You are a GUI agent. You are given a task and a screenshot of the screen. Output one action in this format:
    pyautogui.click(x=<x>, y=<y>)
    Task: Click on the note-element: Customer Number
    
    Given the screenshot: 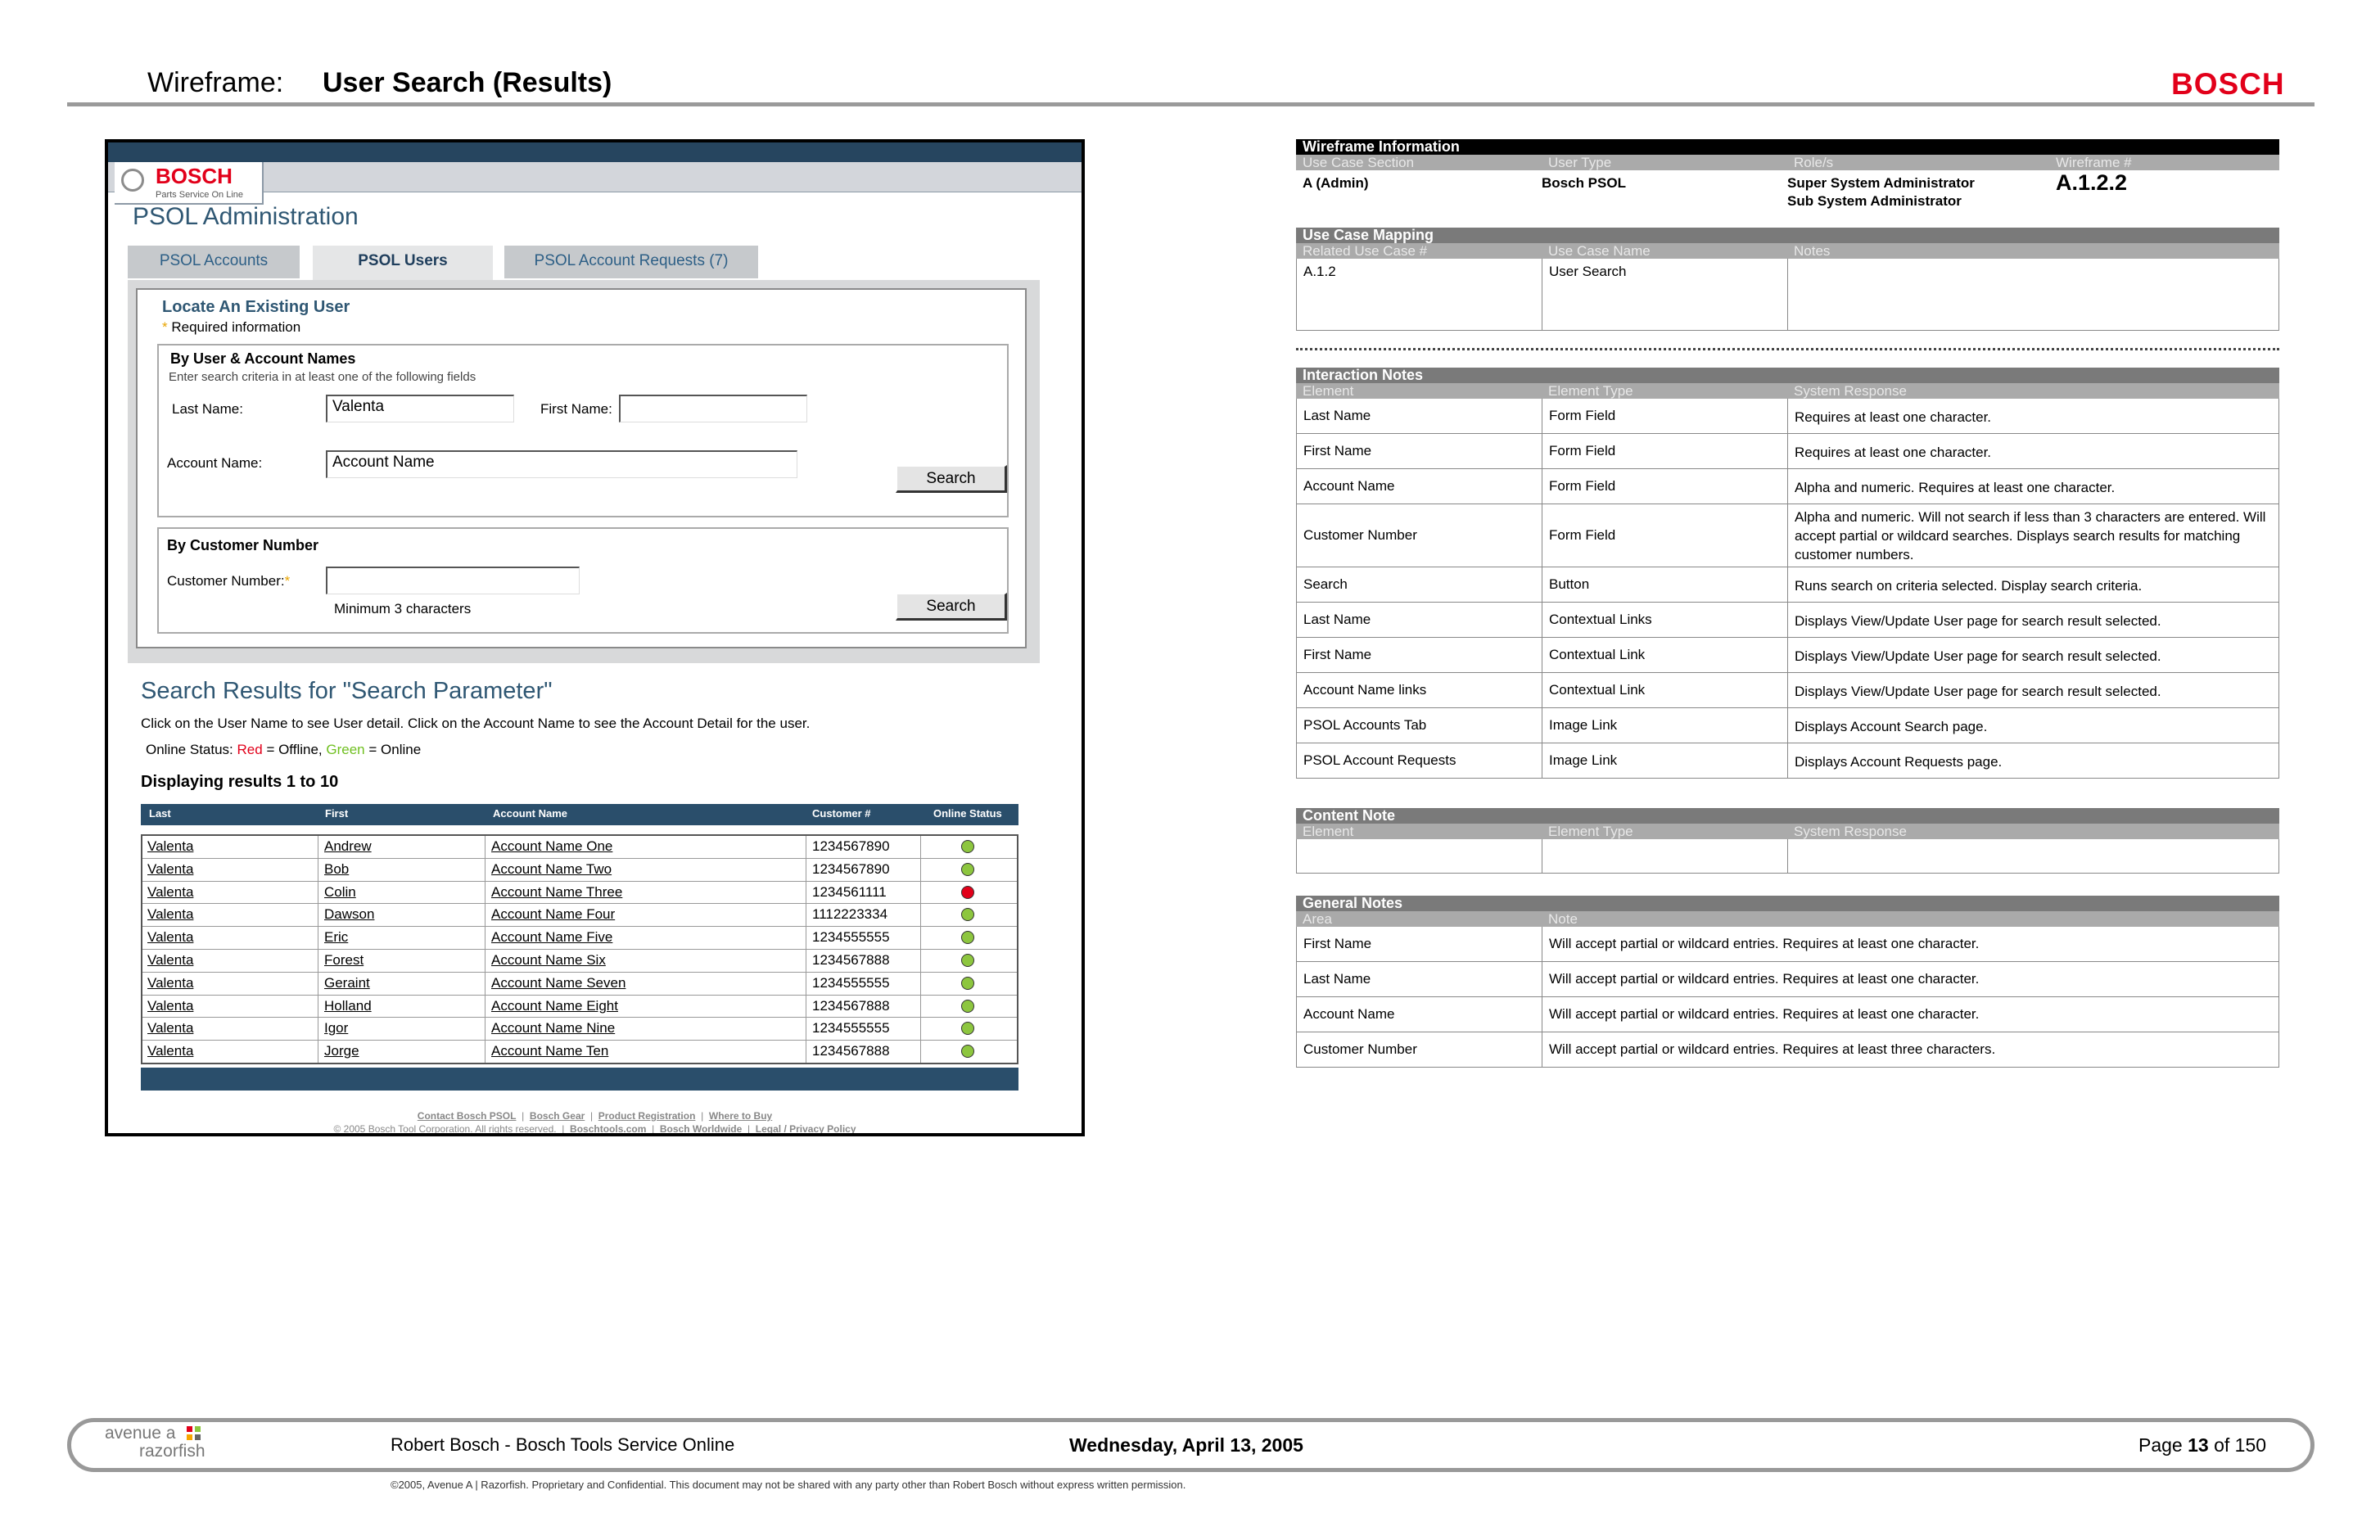 What is the action you would take?
    pyautogui.click(x=1360, y=535)
    